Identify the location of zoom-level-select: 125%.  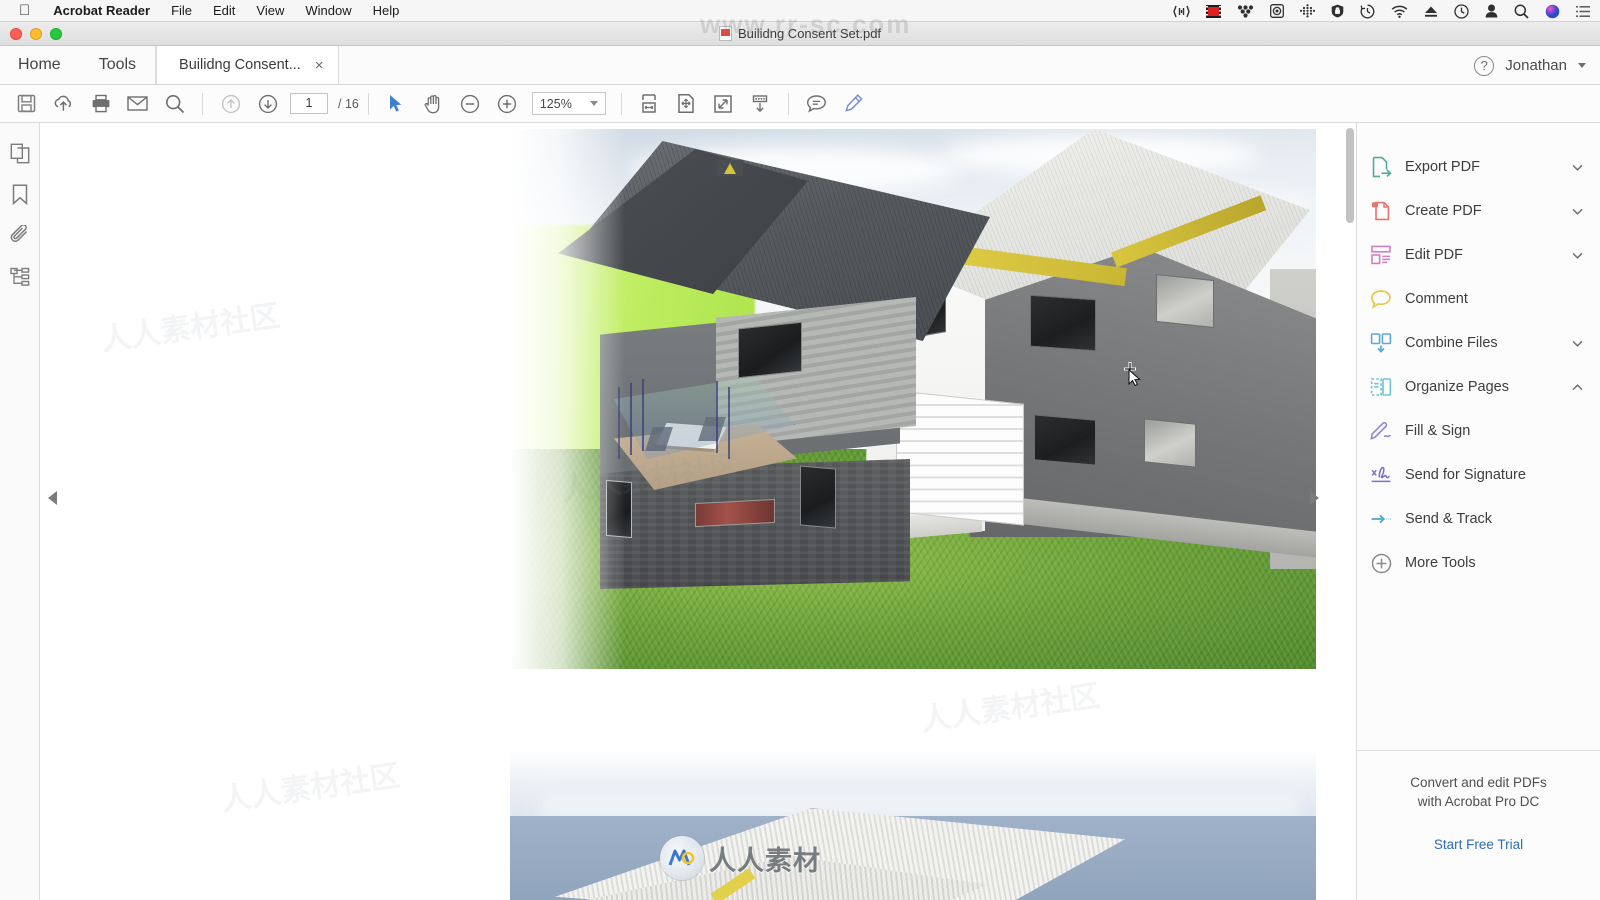
(568, 103).